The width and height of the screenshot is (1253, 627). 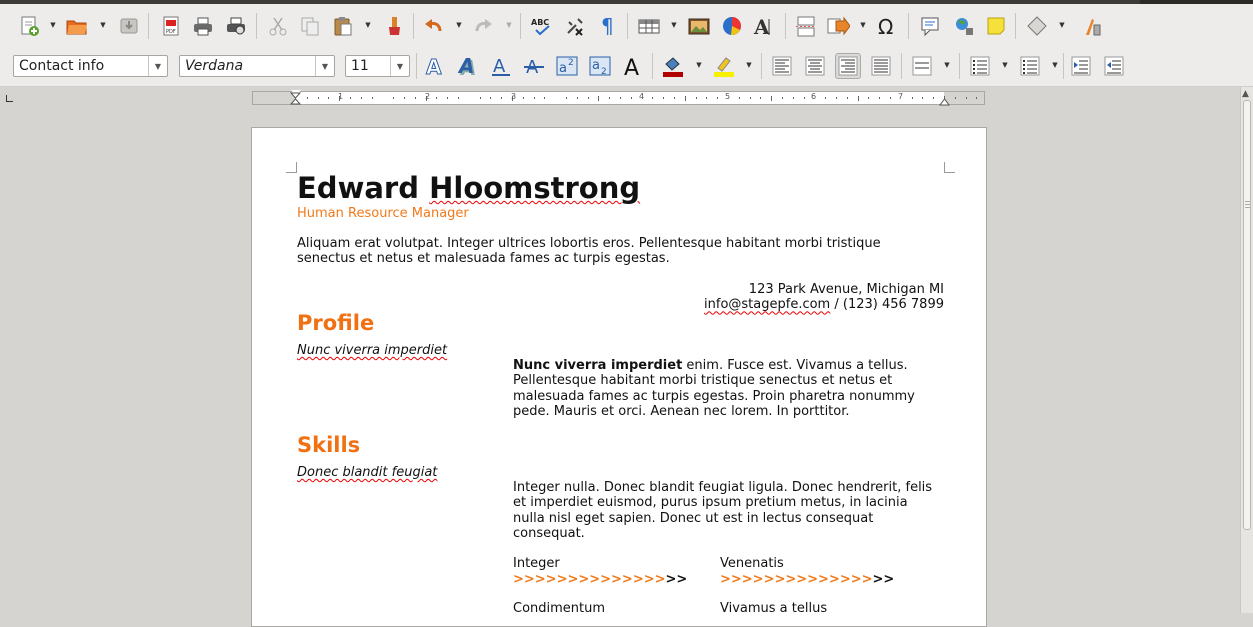 What do you see at coordinates (535, 188) in the screenshot?
I see `name-last: Hloomstrong` at bounding box center [535, 188].